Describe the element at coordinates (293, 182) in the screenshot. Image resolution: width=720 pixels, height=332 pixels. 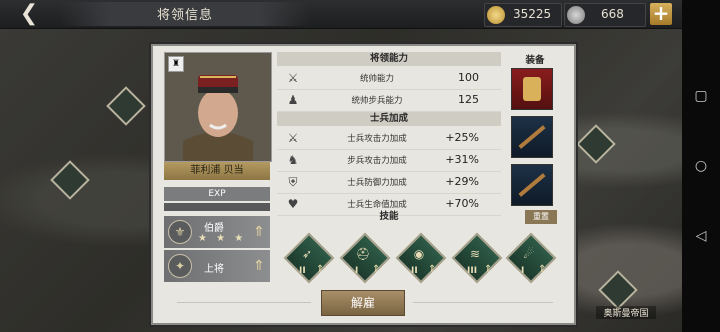
I see `defense-icon: ⛨` at that location.